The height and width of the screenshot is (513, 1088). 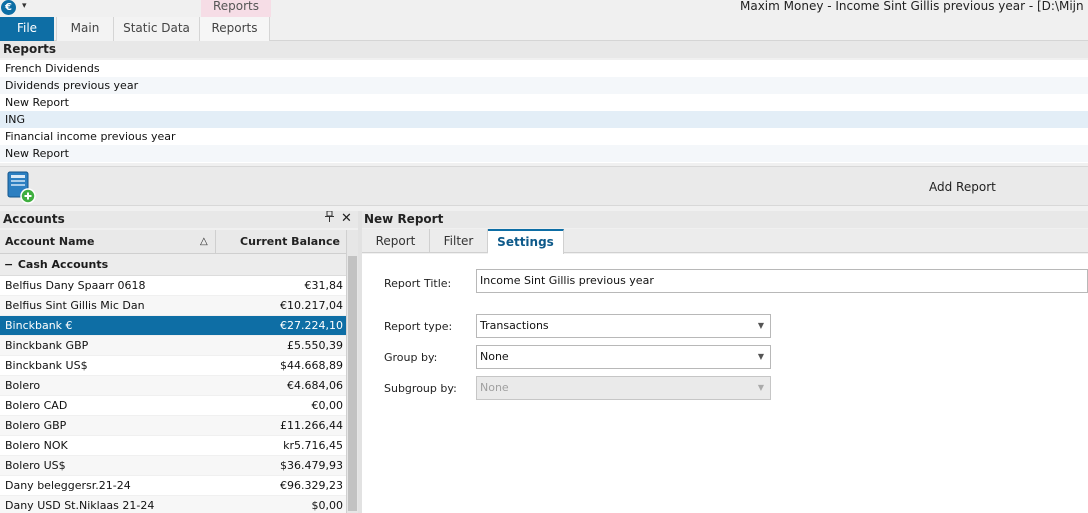 I want to click on table-row: Bolero €4.684,06, so click(x=173, y=386).